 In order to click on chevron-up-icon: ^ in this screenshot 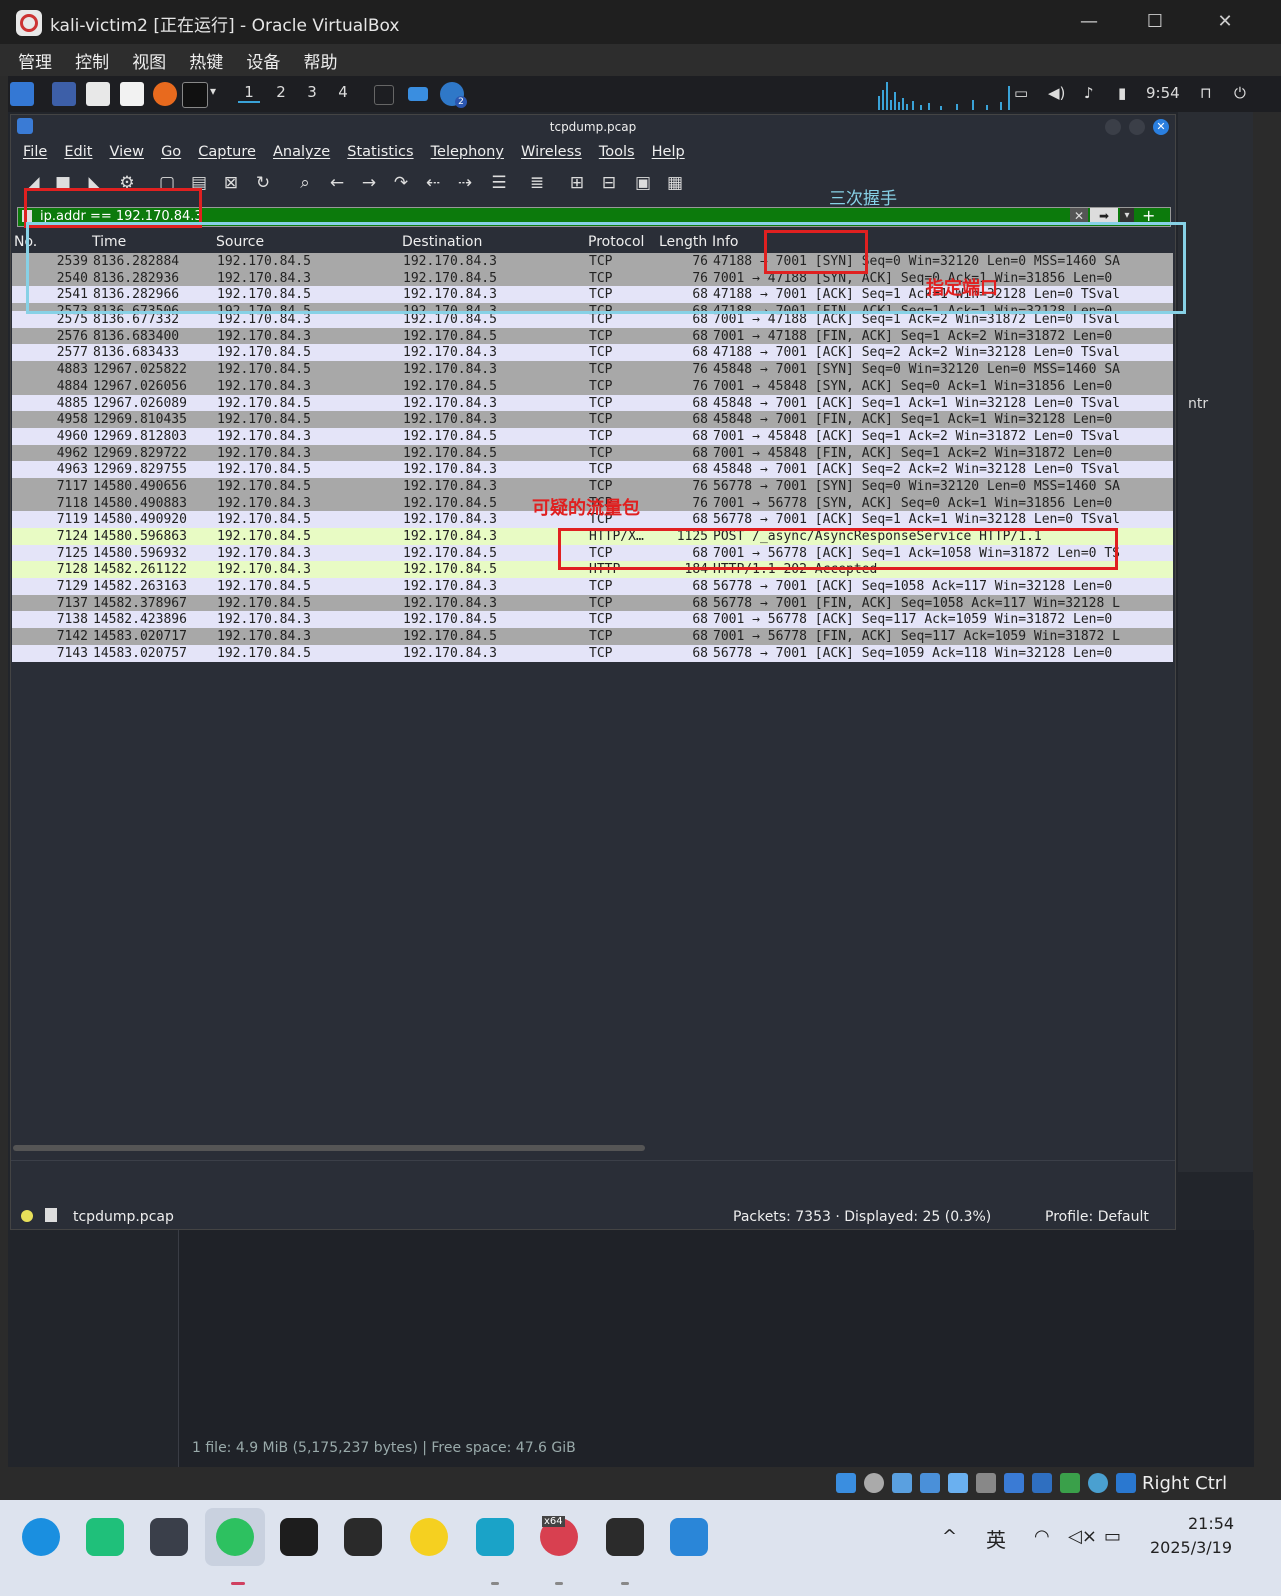, I will do `click(949, 1536)`.